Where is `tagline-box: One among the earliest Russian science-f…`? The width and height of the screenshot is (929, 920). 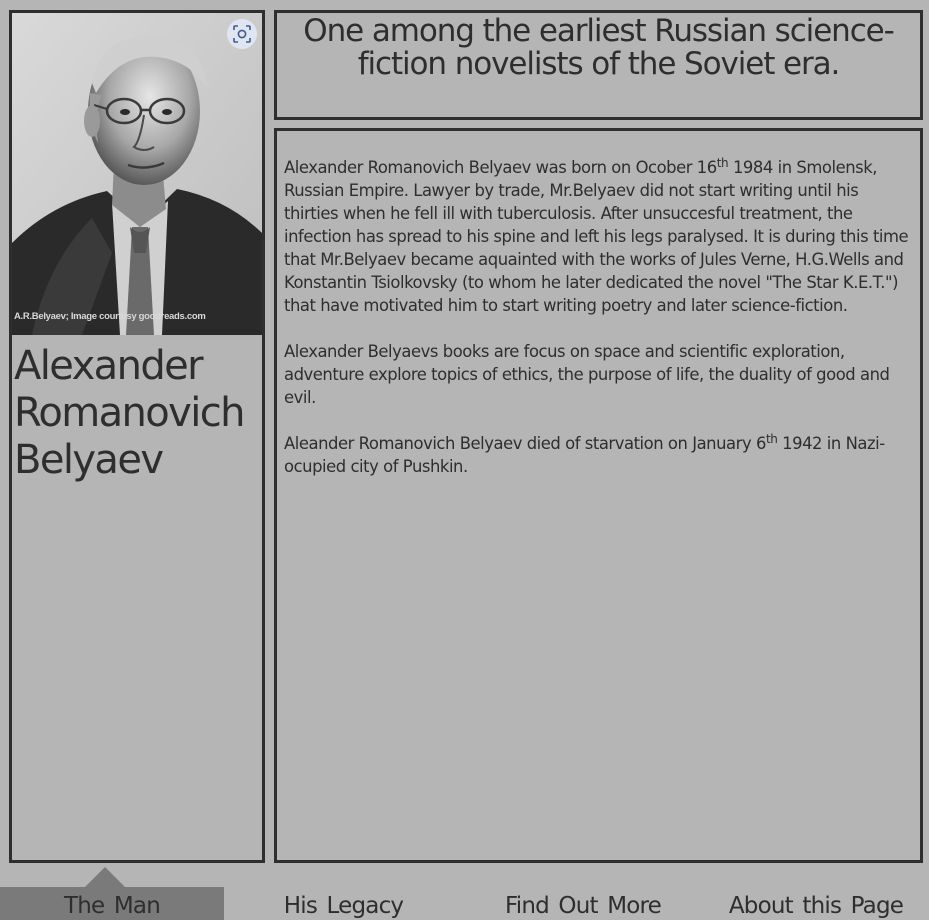
tagline-box: One among the earliest Russian science-f… is located at coordinates (598, 65).